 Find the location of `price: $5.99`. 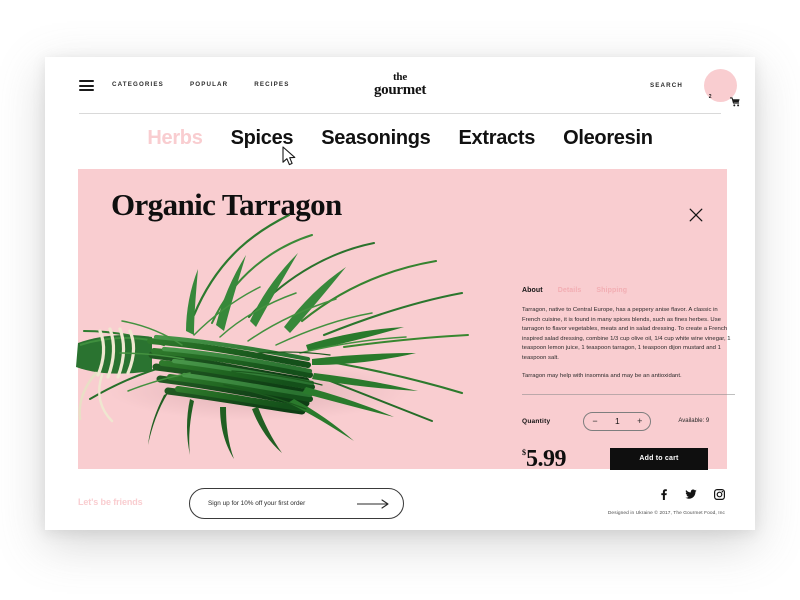

price: $5.99 is located at coordinates (544, 458).